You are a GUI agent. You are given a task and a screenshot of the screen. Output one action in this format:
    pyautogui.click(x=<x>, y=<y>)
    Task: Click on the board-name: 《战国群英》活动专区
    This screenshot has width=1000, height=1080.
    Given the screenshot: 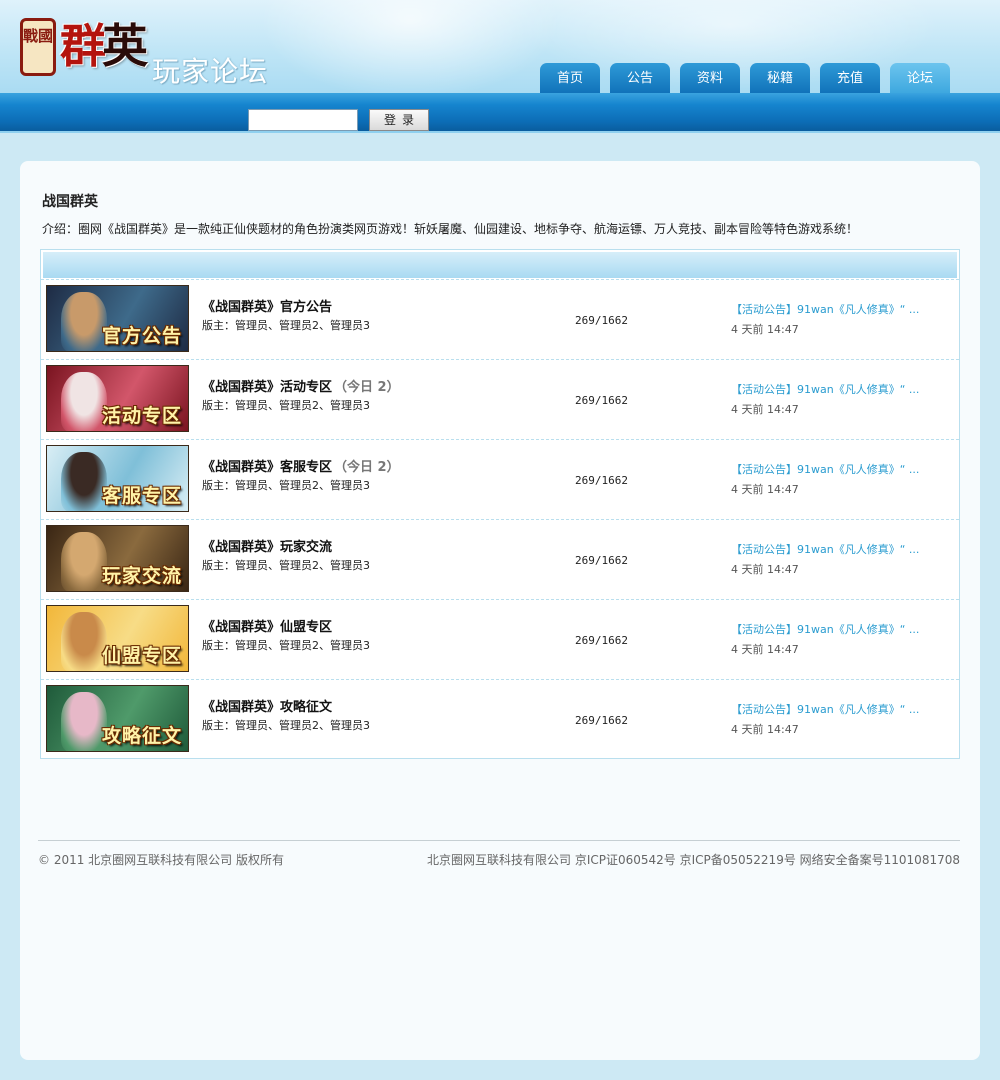 What is the action you would take?
    pyautogui.click(x=267, y=387)
    